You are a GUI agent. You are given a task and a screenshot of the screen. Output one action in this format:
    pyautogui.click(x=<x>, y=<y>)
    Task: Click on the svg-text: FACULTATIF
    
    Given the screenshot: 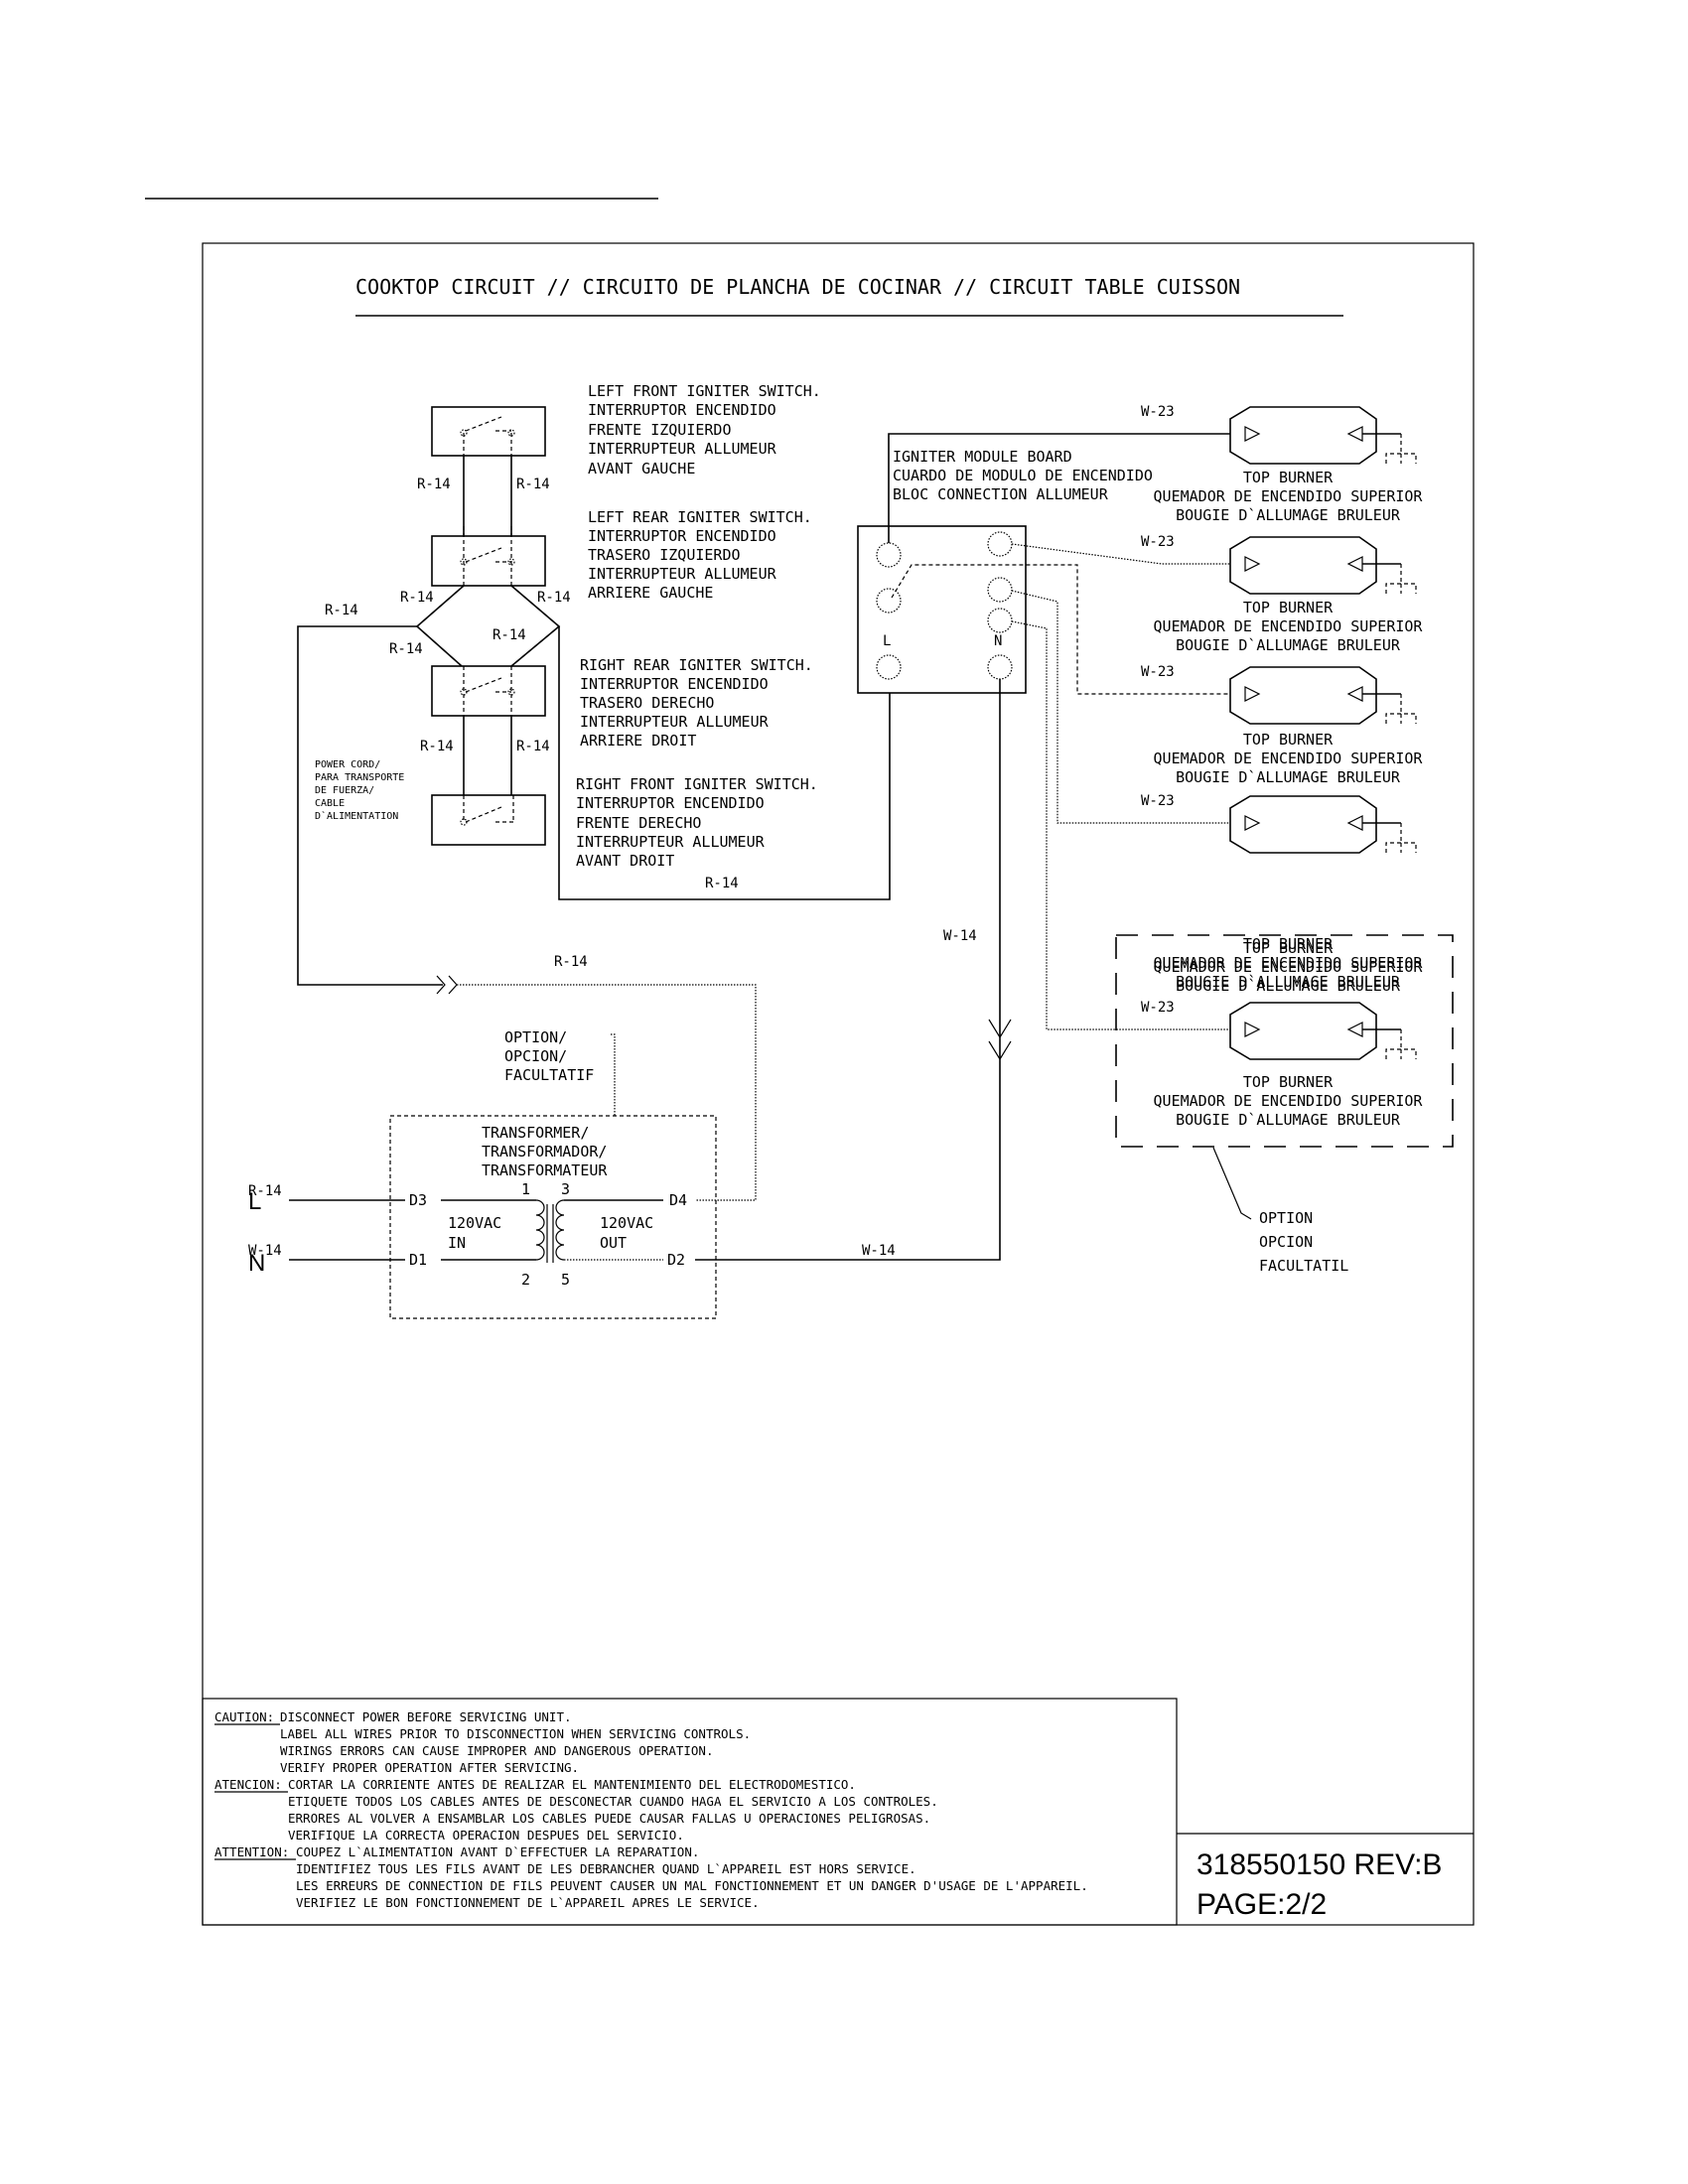 What is the action you would take?
    pyautogui.click(x=549, y=1075)
    